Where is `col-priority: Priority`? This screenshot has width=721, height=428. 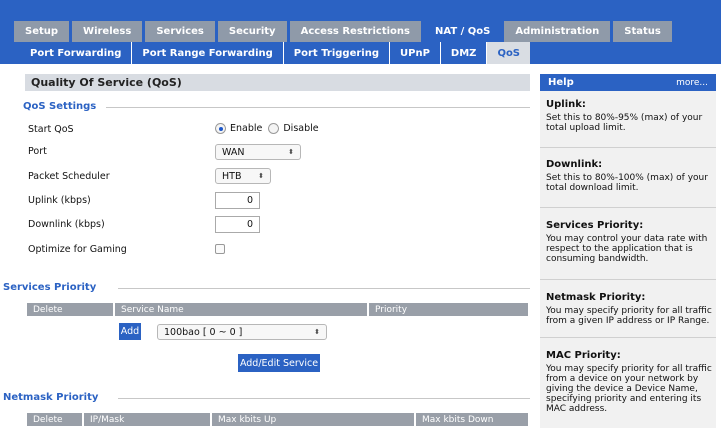
col-priority: Priority is located at coordinates (391, 309).